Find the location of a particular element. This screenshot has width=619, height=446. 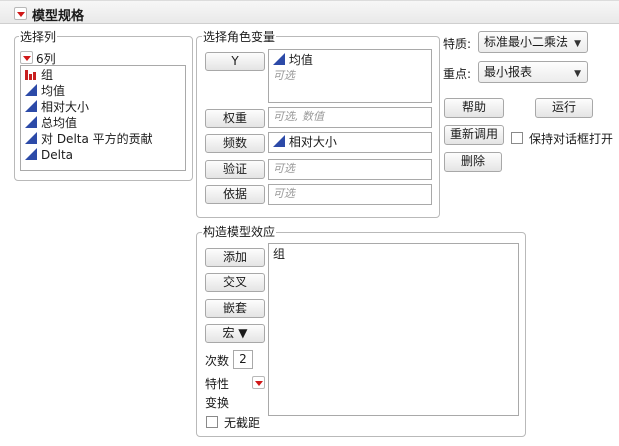

list-item: 总均值 is located at coordinates (103, 123).